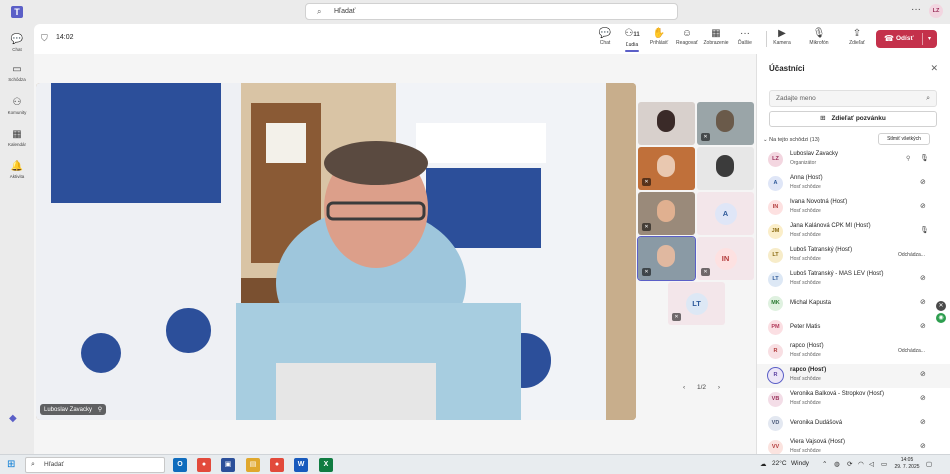  I want to click on word-icon: W, so click(301, 466).